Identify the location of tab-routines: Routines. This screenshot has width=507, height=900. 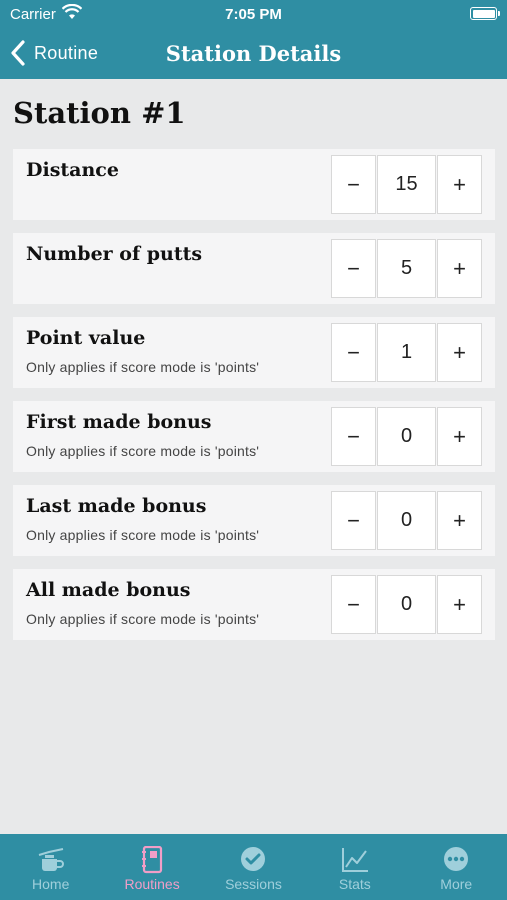
(151, 867).